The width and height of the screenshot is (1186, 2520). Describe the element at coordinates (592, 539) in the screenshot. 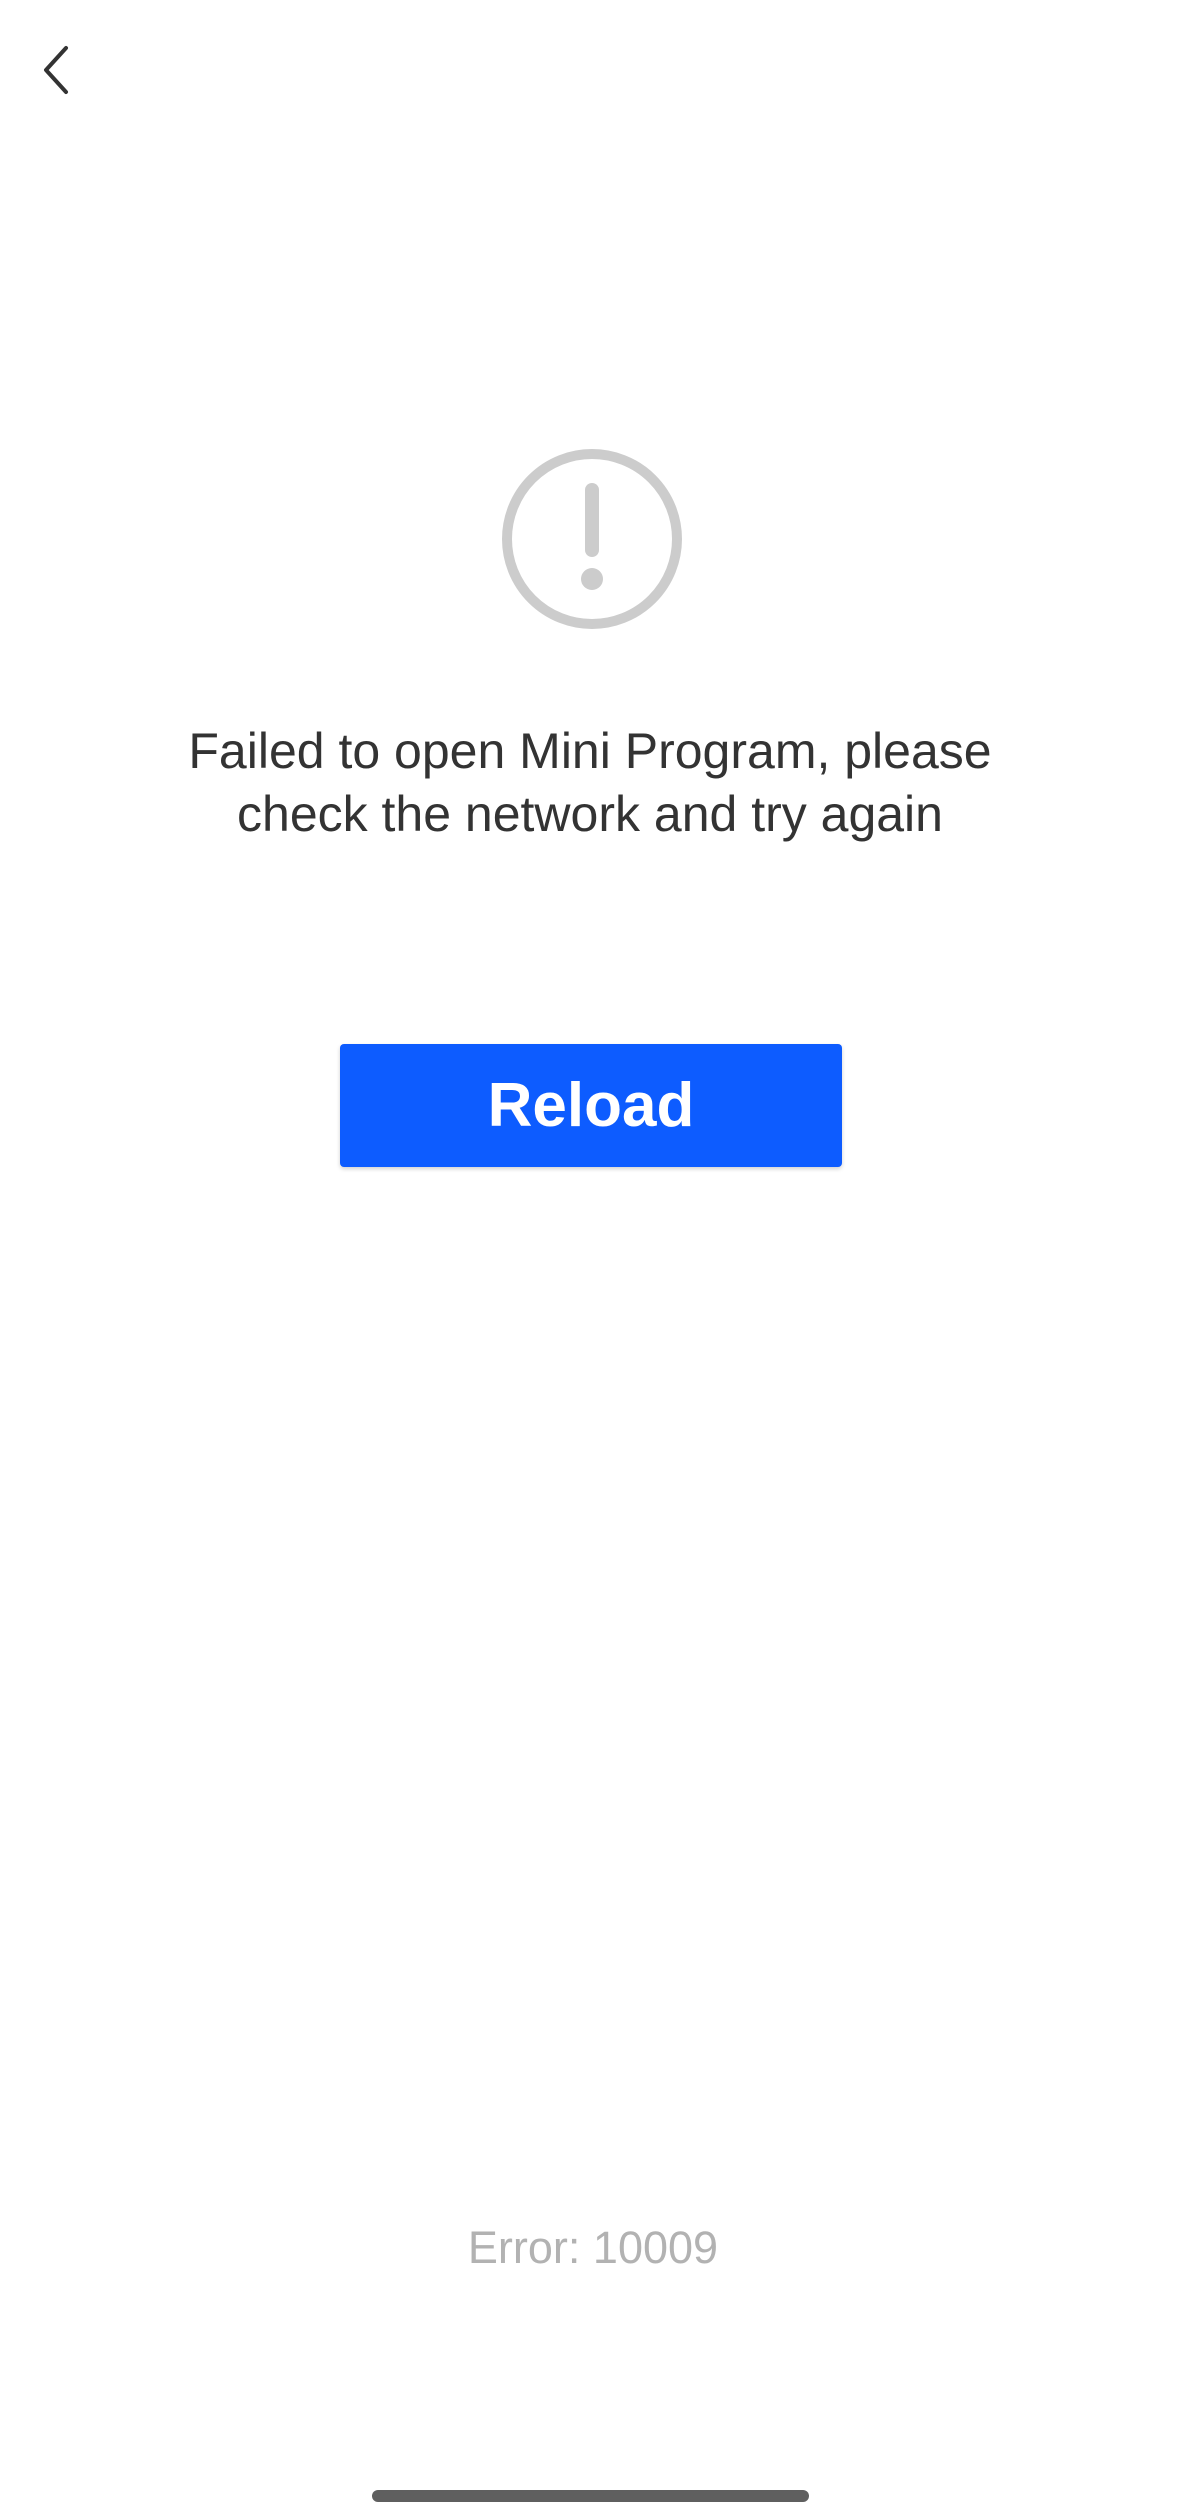

I see `exclamation-circle-icon` at that location.